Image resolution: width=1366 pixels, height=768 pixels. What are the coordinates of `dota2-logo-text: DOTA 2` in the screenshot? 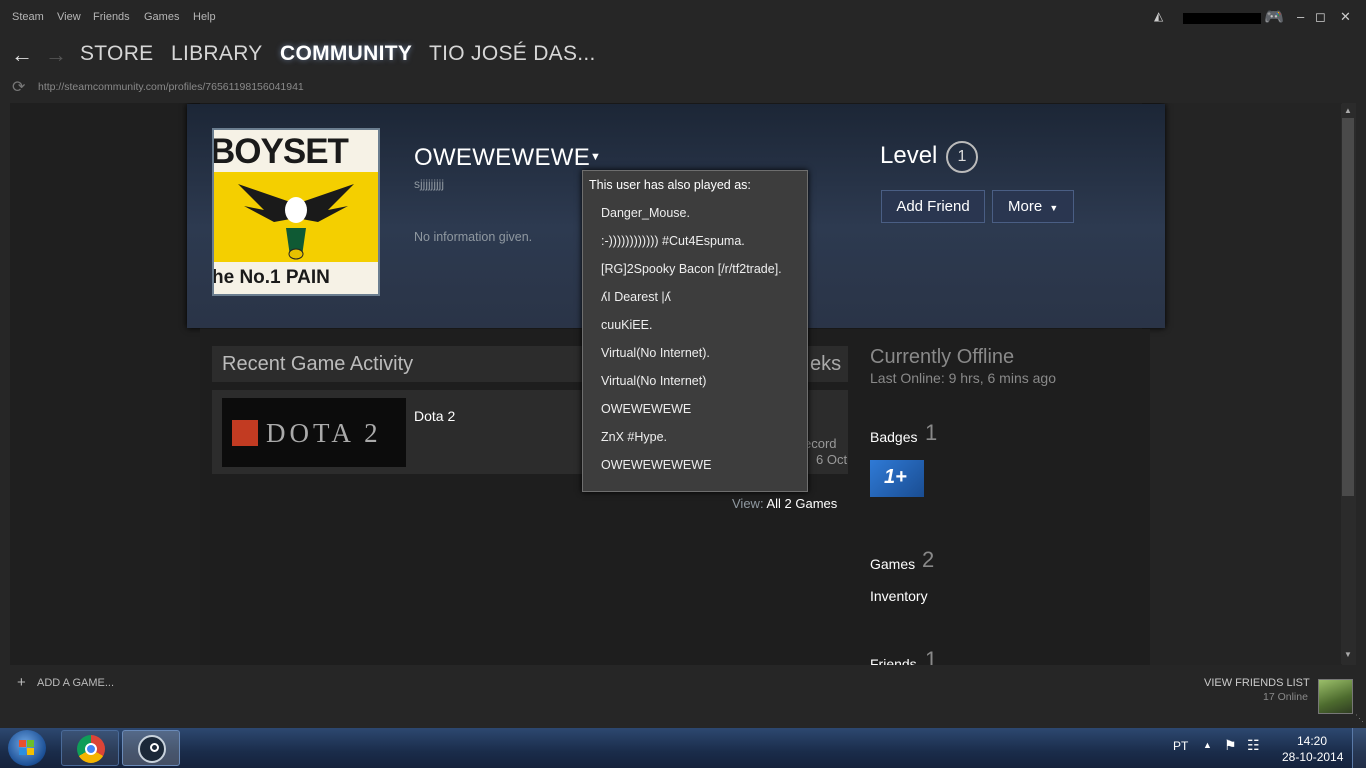 It's located at (324, 433).